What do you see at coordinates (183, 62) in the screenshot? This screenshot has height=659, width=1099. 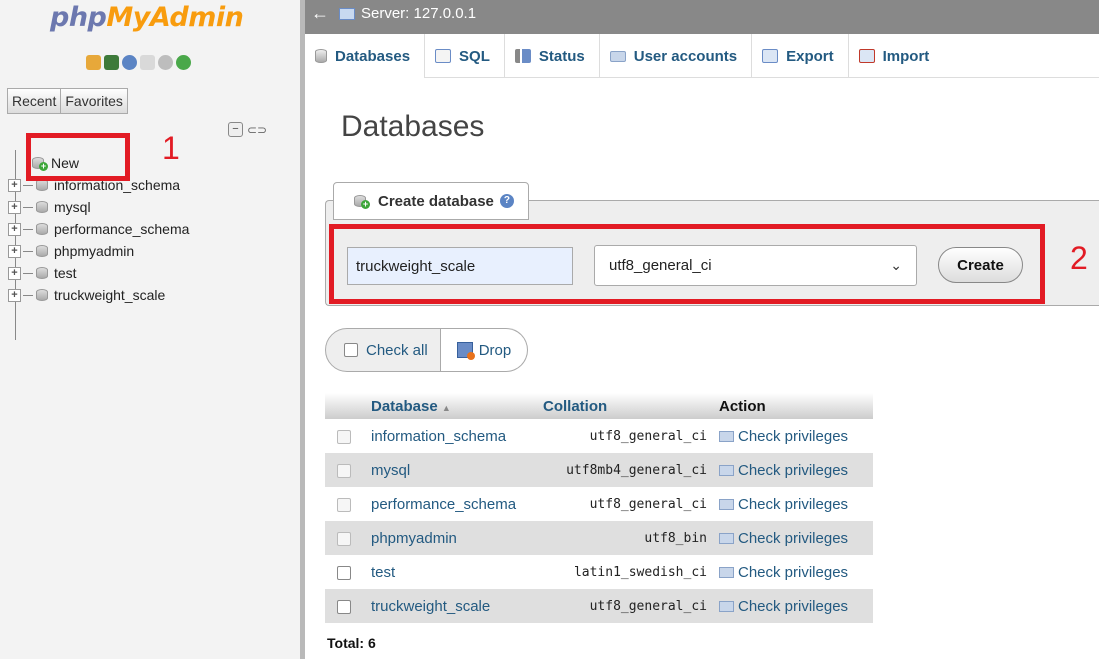 I see `reload-icon` at bounding box center [183, 62].